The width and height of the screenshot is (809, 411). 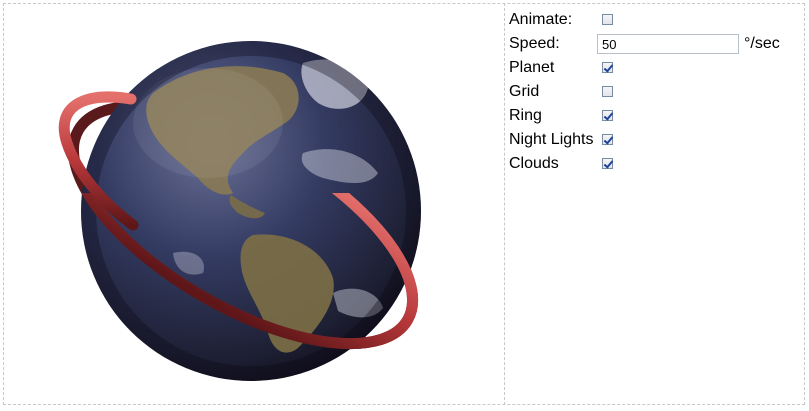 What do you see at coordinates (532, 67) in the screenshot?
I see `planet-label: Planet` at bounding box center [532, 67].